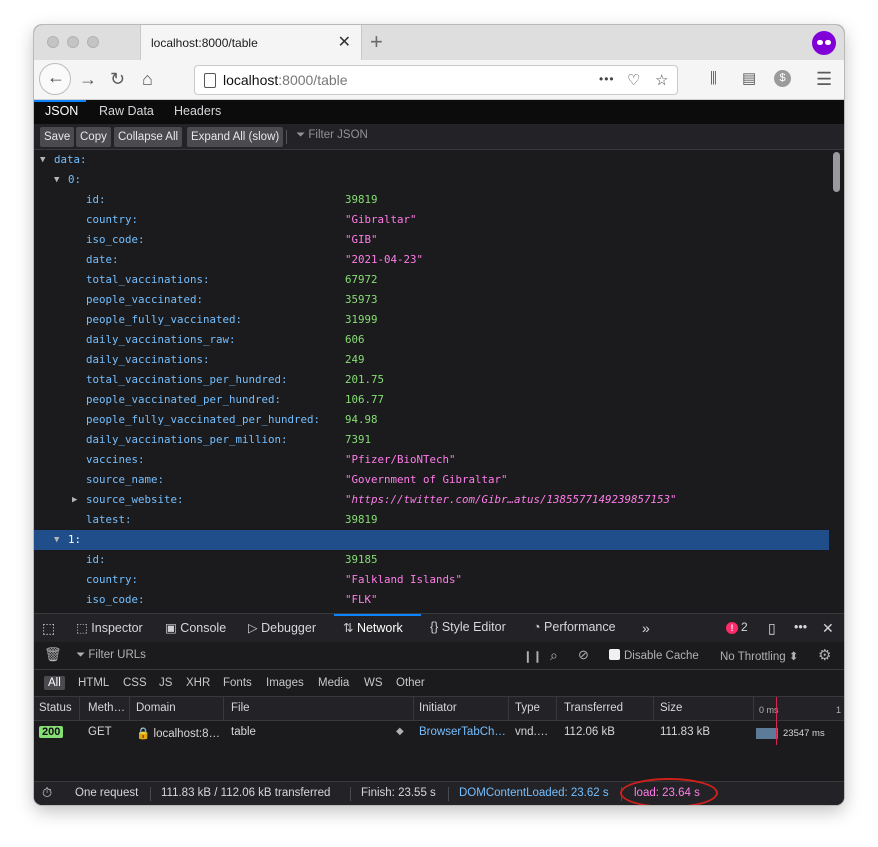 Image resolution: width=878 pixels, height=847 pixels. What do you see at coordinates (782, 78) in the screenshot?
I see `account-icon: $` at bounding box center [782, 78].